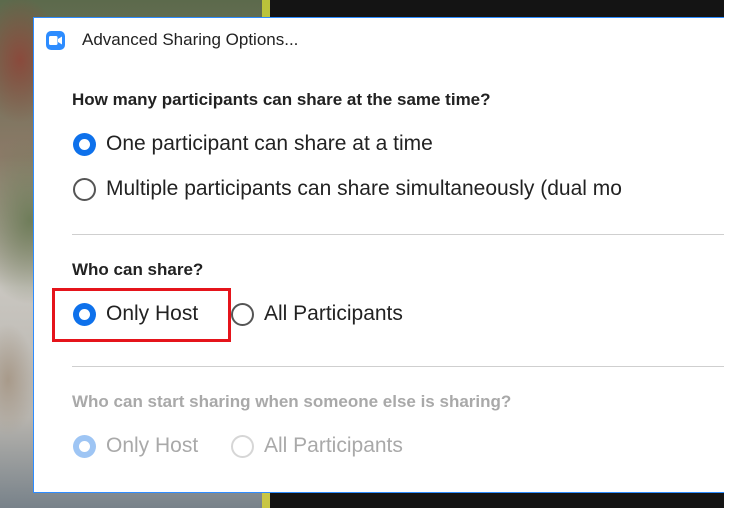 The height and width of the screenshot is (522, 739). I want to click on radio-option-all-participants-disabled: All Participants, so click(317, 446).